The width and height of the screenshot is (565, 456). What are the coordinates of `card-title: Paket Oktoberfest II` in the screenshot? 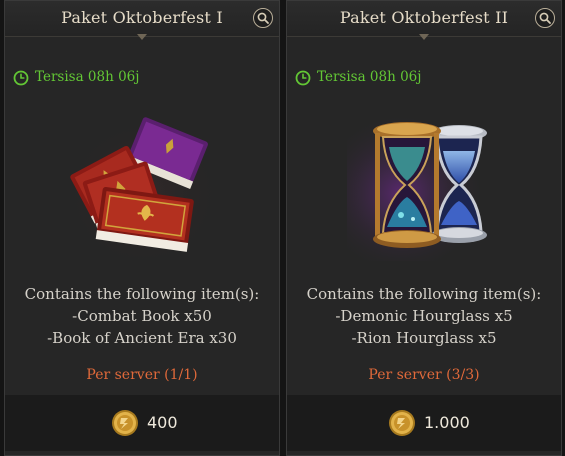 It's located at (424, 17).